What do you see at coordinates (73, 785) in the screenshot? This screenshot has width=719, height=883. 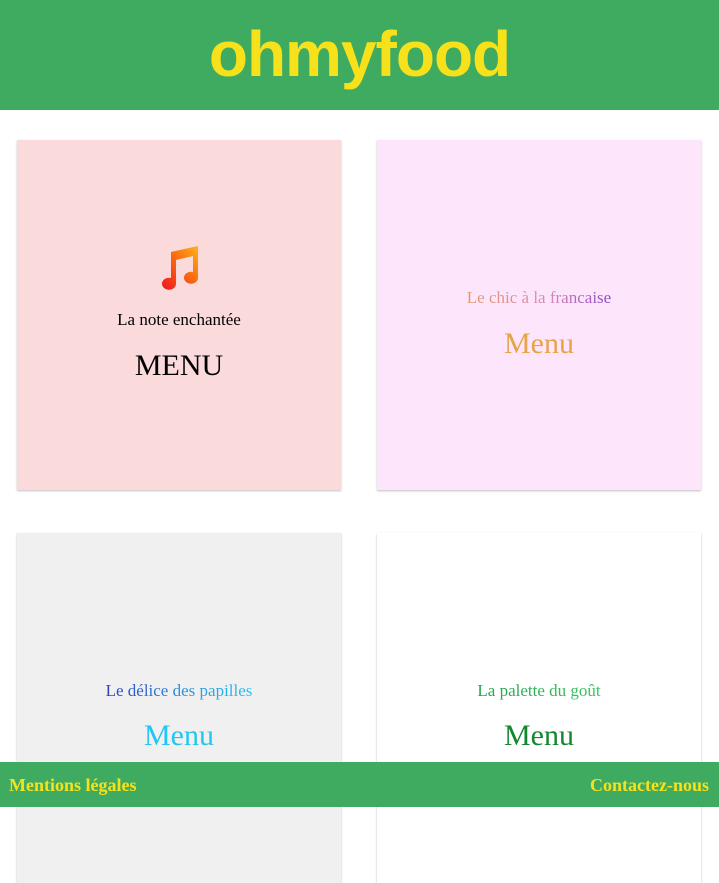 I see `legal-notice-link: Mentions légales` at bounding box center [73, 785].